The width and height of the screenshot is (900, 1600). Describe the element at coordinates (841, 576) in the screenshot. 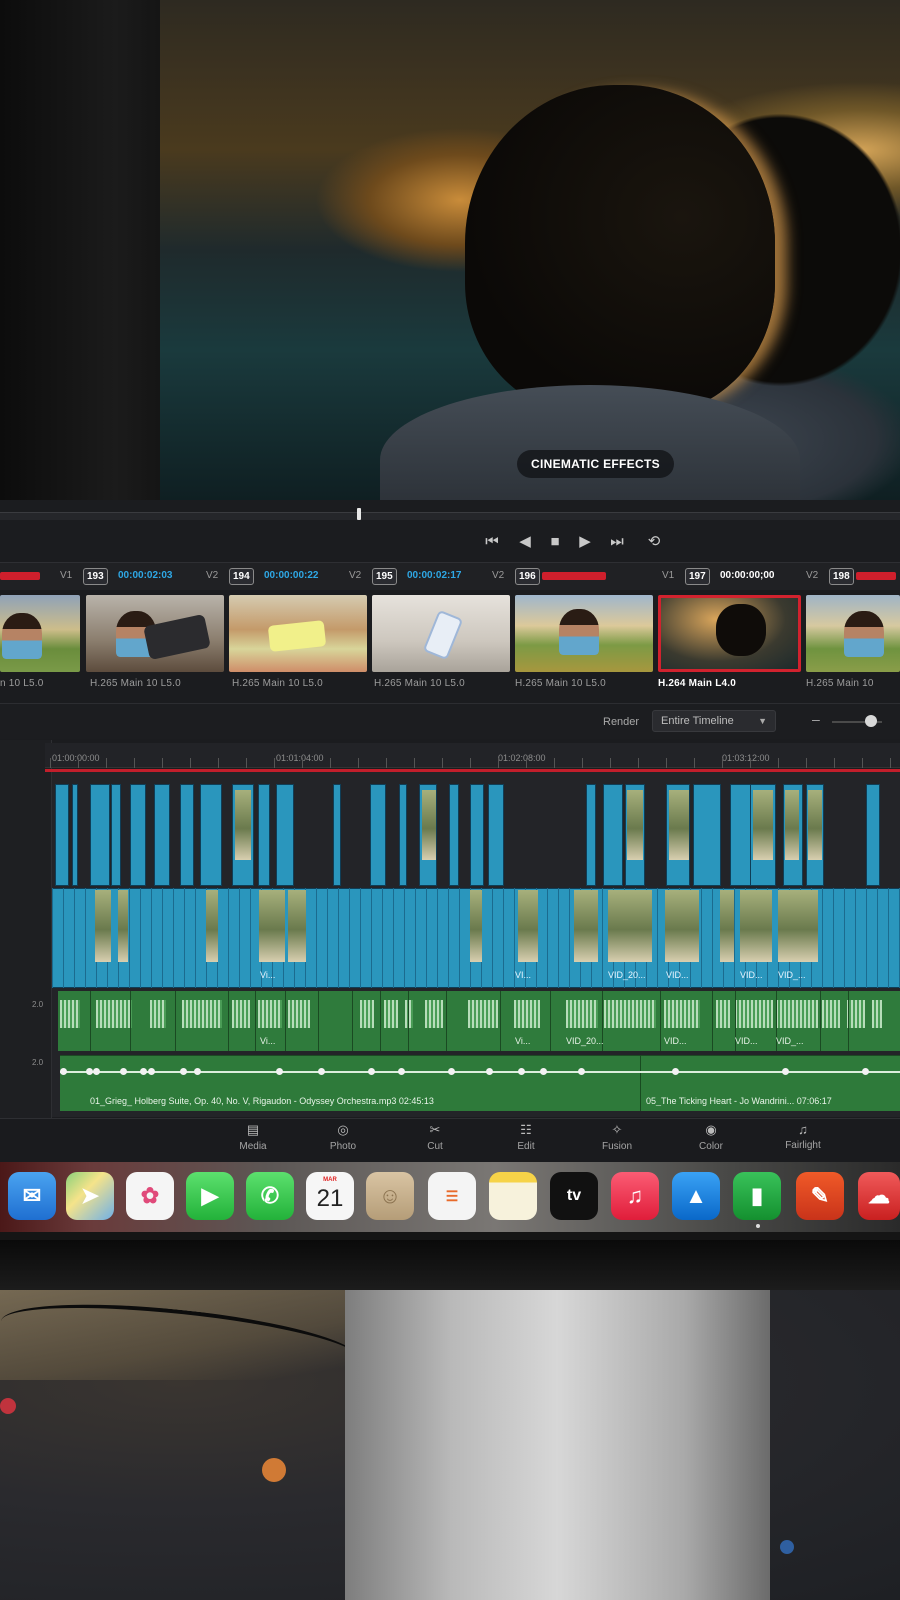

I see `clip-number-badge: 198` at that location.